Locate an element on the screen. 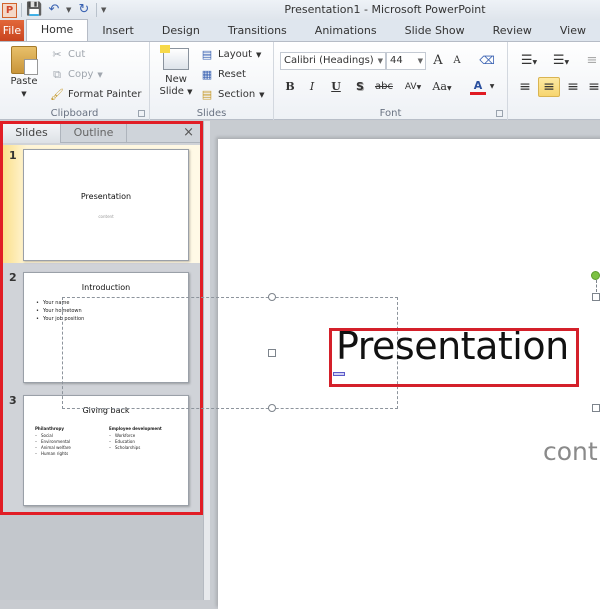 The image size is (600, 609). resize-handle-bottom-left is located at coordinates (272, 408).